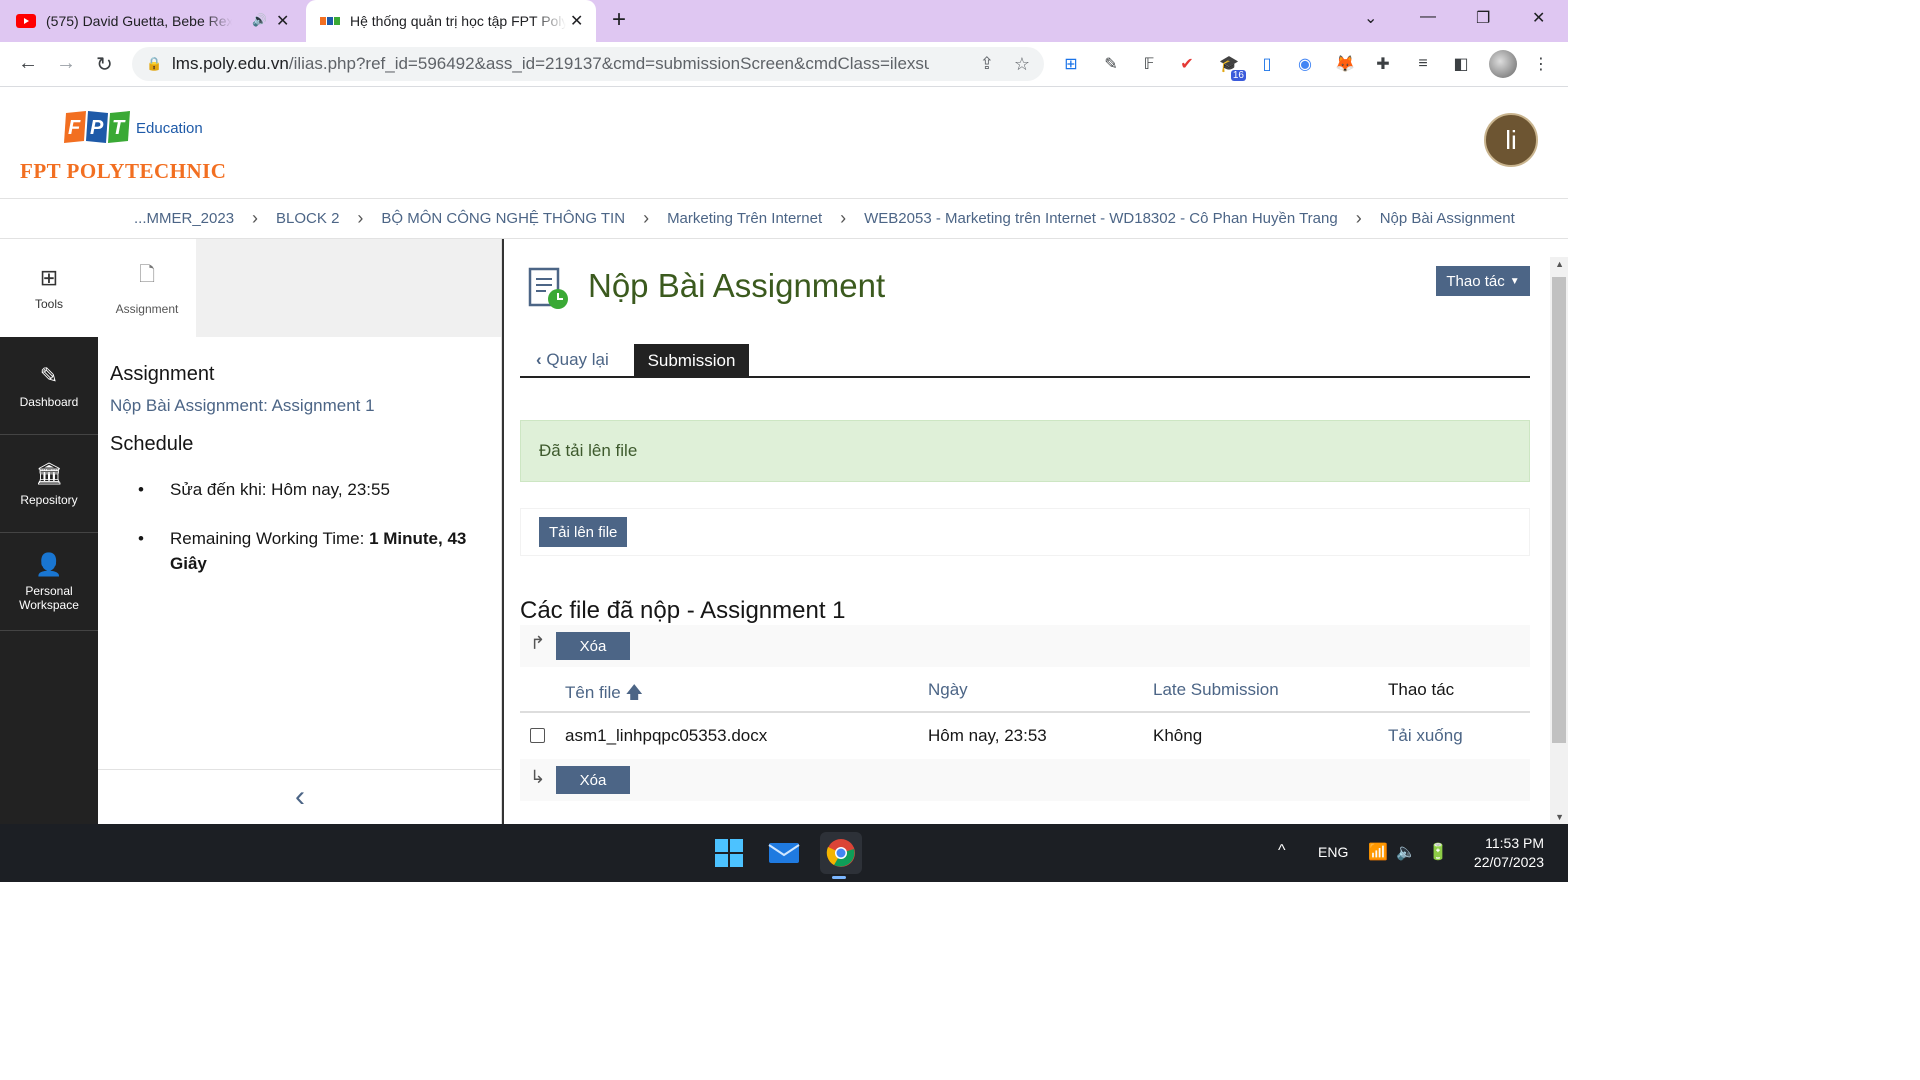 This screenshot has height=1080, width=1920. I want to click on breadcrumb-item-current: Nộp Bài Assignment, so click(1447, 218).